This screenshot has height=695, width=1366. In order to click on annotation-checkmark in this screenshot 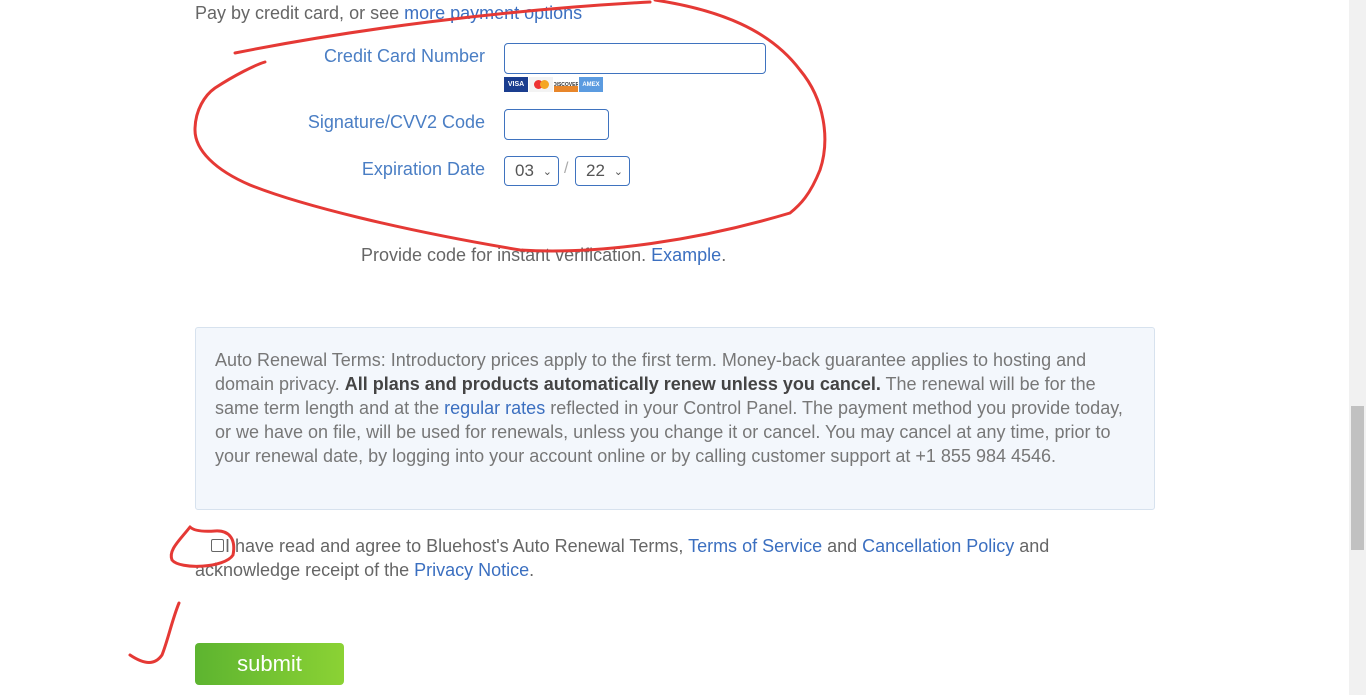, I will do `click(154, 632)`.